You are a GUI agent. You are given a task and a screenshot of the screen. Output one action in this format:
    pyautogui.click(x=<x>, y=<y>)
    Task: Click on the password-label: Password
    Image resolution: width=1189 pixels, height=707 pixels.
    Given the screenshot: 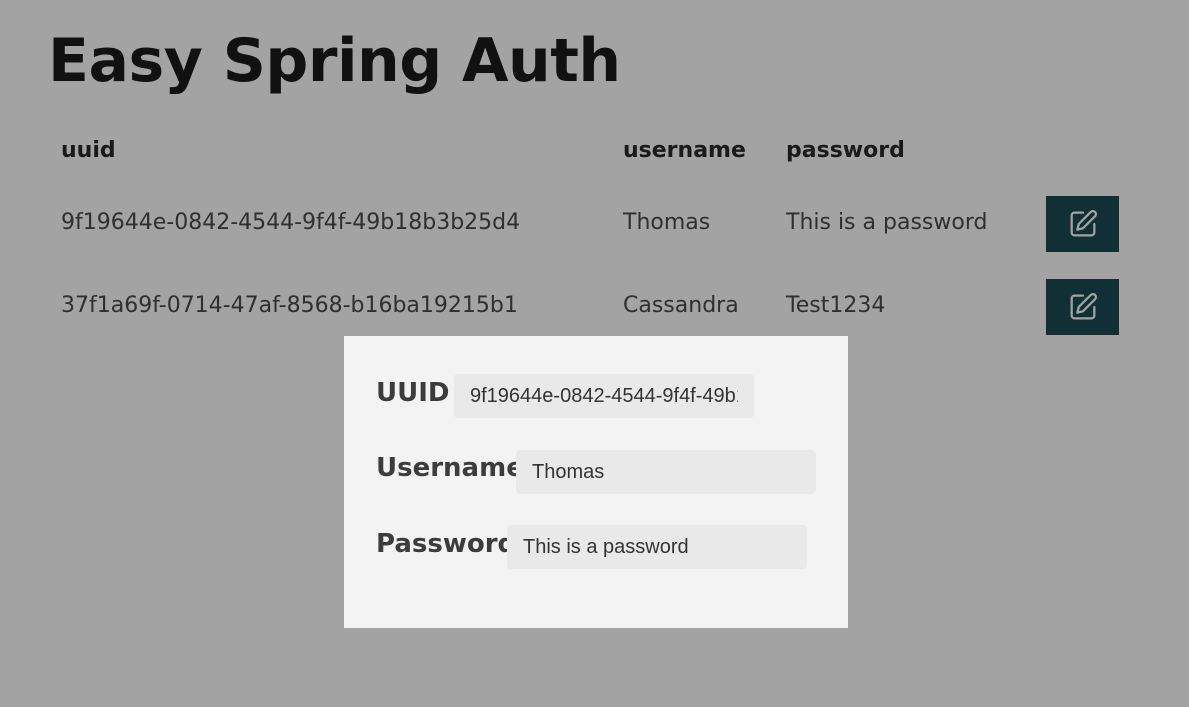 What is the action you would take?
    pyautogui.click(x=446, y=544)
    